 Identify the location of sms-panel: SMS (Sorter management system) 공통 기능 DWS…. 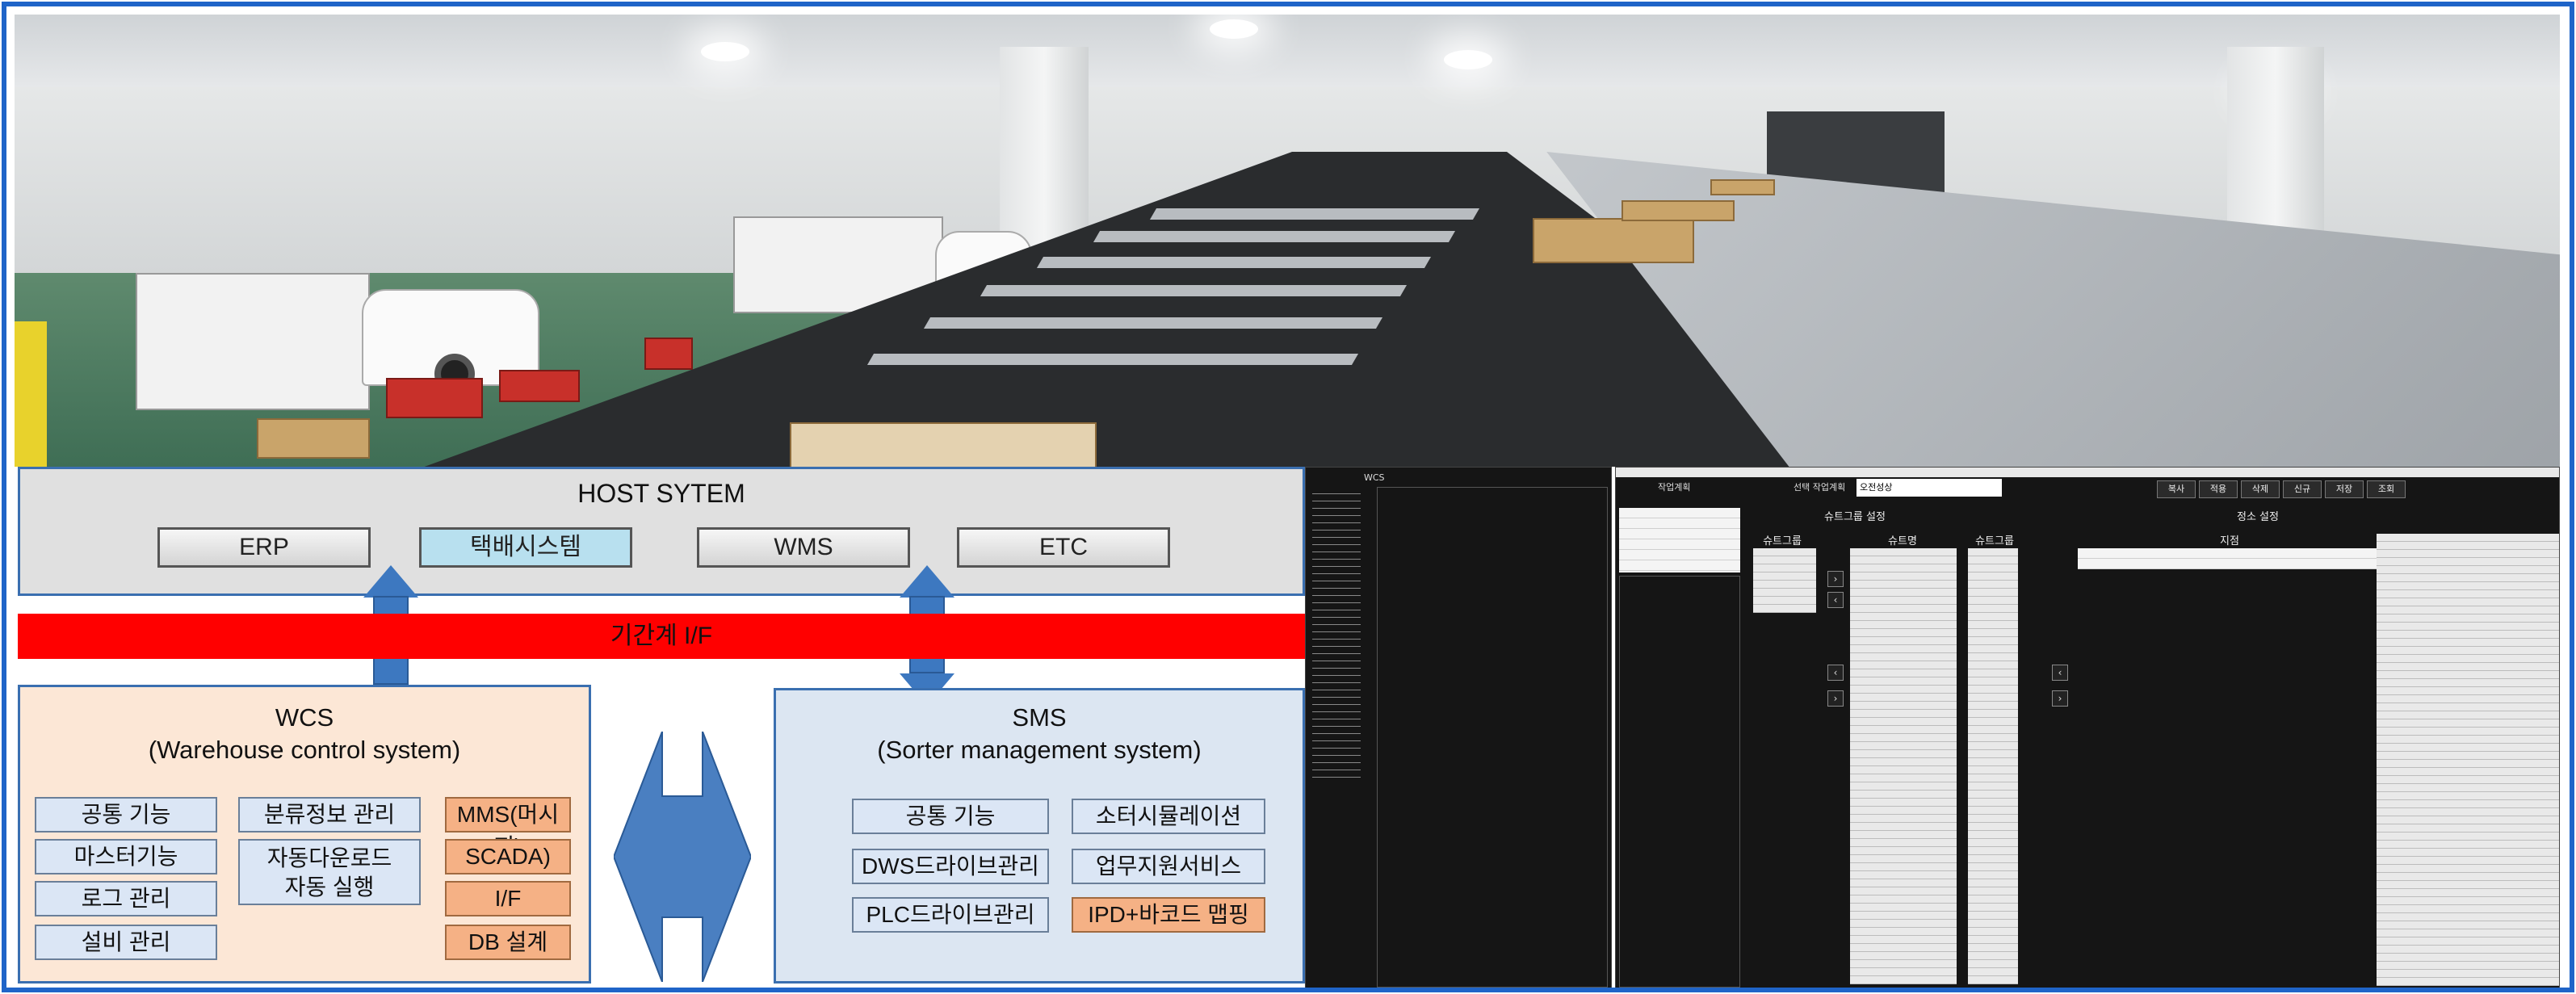
(1039, 836).